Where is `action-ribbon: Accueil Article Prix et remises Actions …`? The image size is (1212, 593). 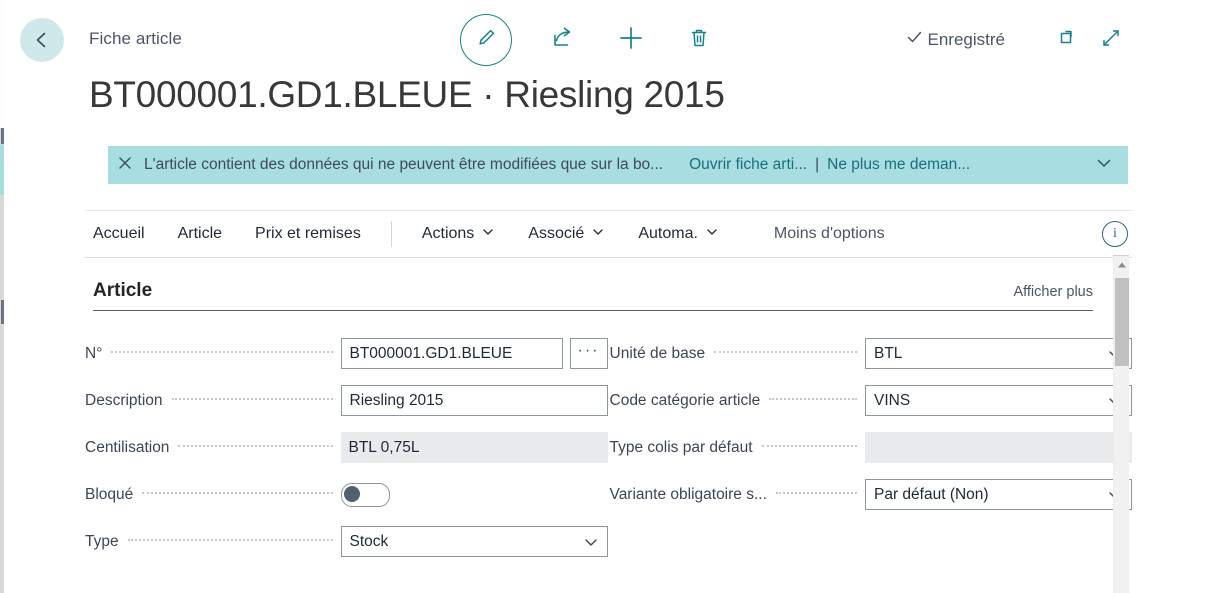
action-ribbon: Accueil Article Prix et remises Actions … is located at coordinates (608, 234).